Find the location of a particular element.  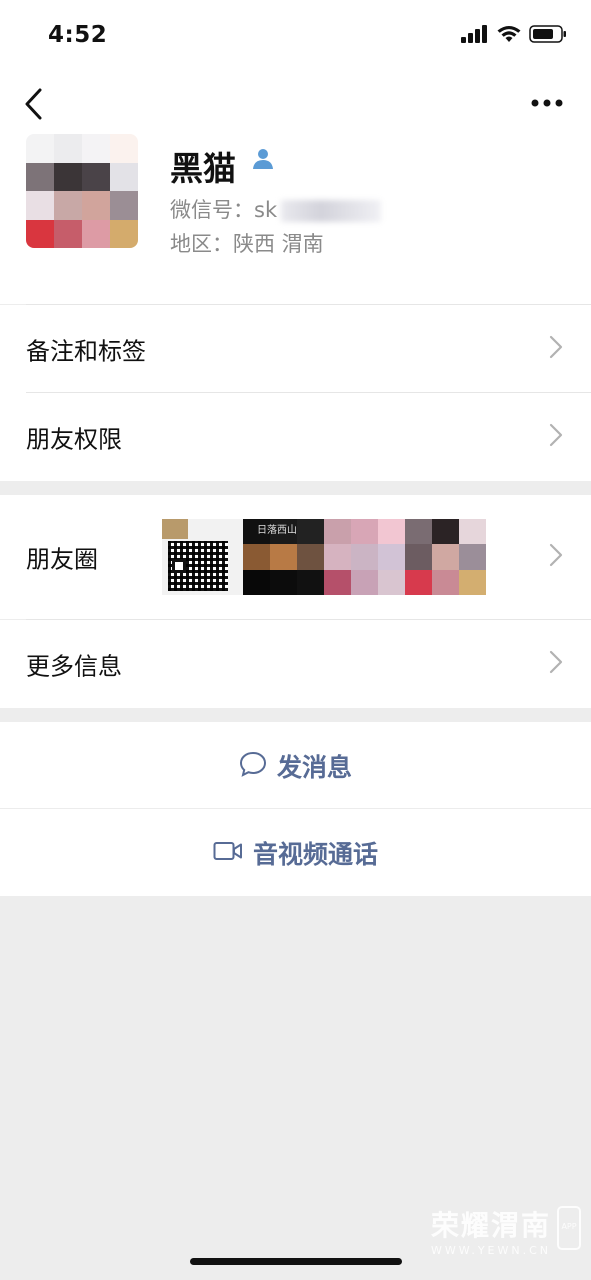

wifi-icon is located at coordinates (509, 36).